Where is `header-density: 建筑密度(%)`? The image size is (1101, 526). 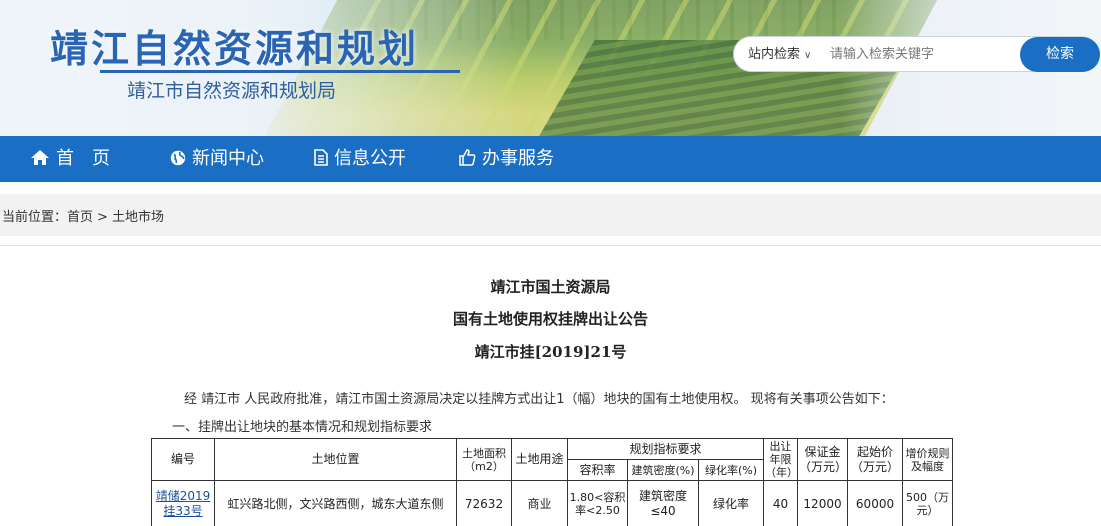
header-density: 建筑密度(%) is located at coordinates (663, 470).